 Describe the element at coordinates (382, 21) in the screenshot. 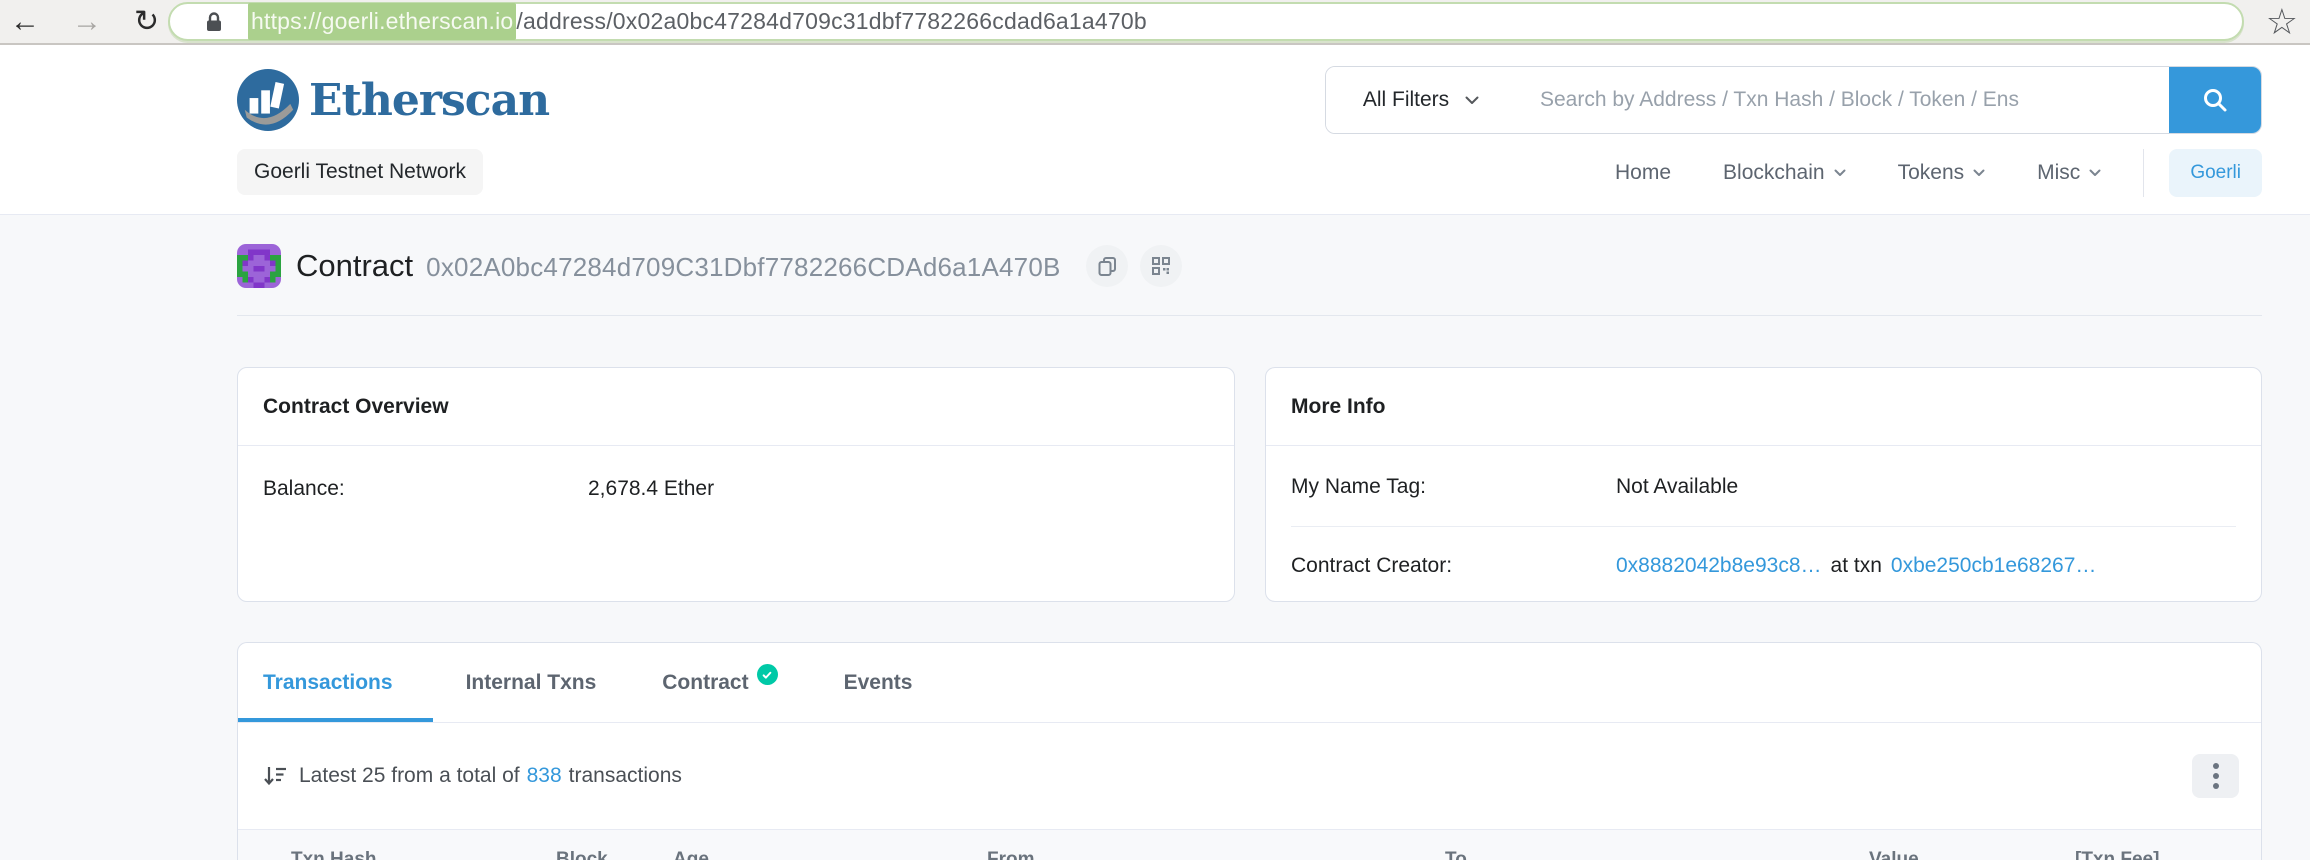

I see `url-domain-highlight: https://goerli.etherscan.io` at that location.